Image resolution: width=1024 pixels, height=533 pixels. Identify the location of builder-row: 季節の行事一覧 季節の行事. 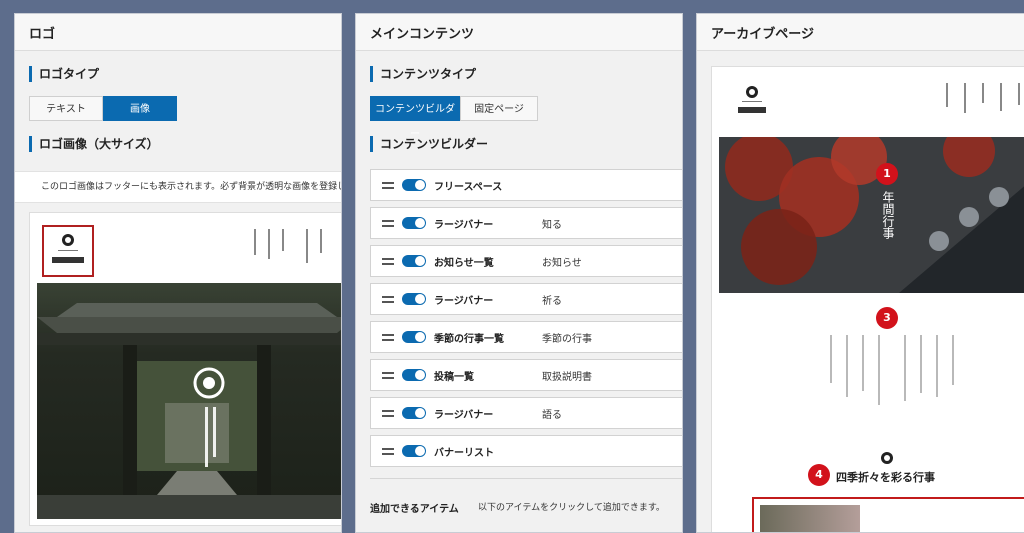
(526, 337).